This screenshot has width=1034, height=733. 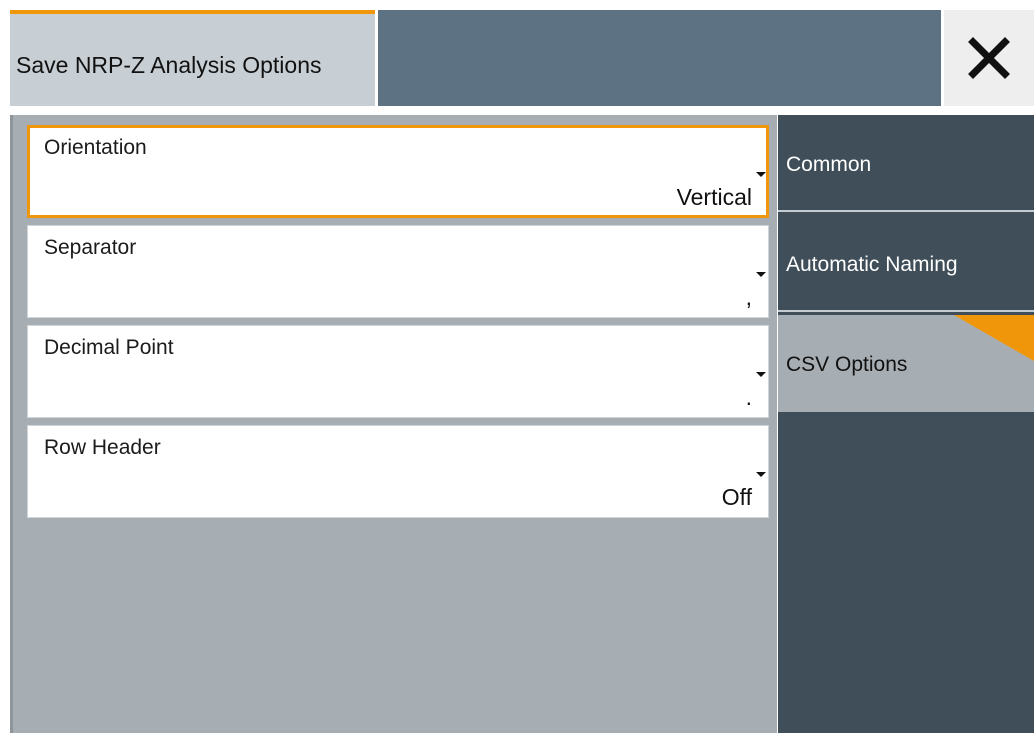 What do you see at coordinates (659, 58) in the screenshot?
I see `header-bar` at bounding box center [659, 58].